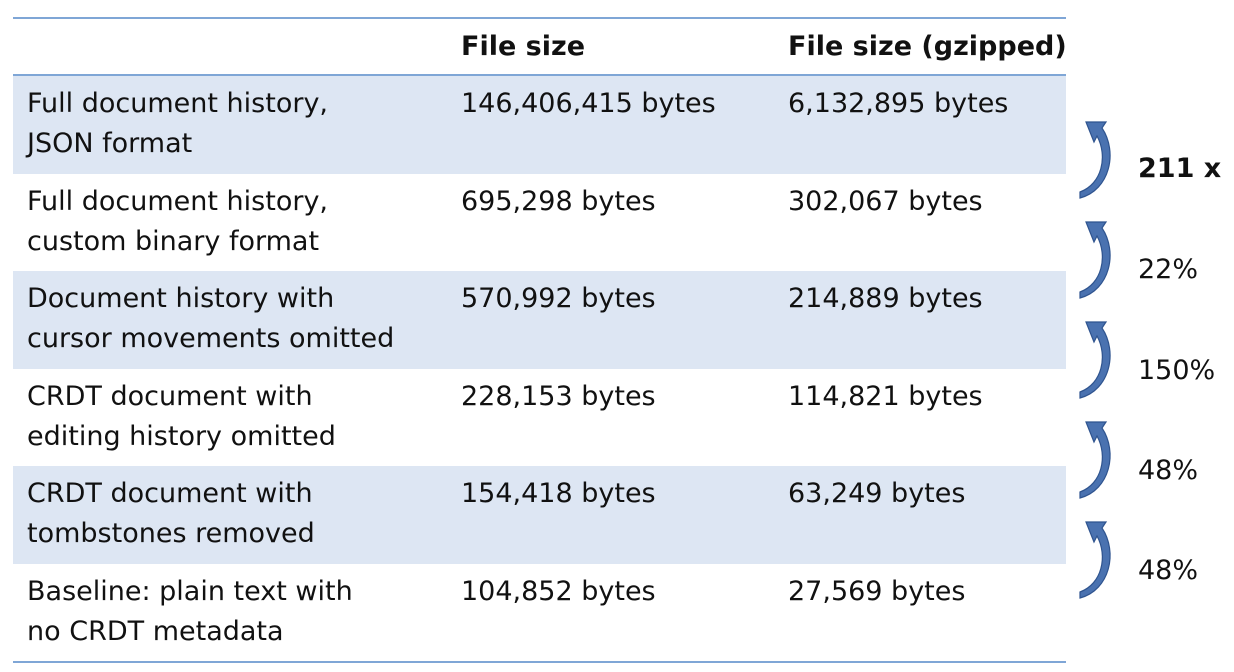 Image resolution: width=1234 pixels, height=672 pixels. Describe the element at coordinates (190, 591) in the screenshot. I see `row-label-line1: Baseline: plain text with` at that location.